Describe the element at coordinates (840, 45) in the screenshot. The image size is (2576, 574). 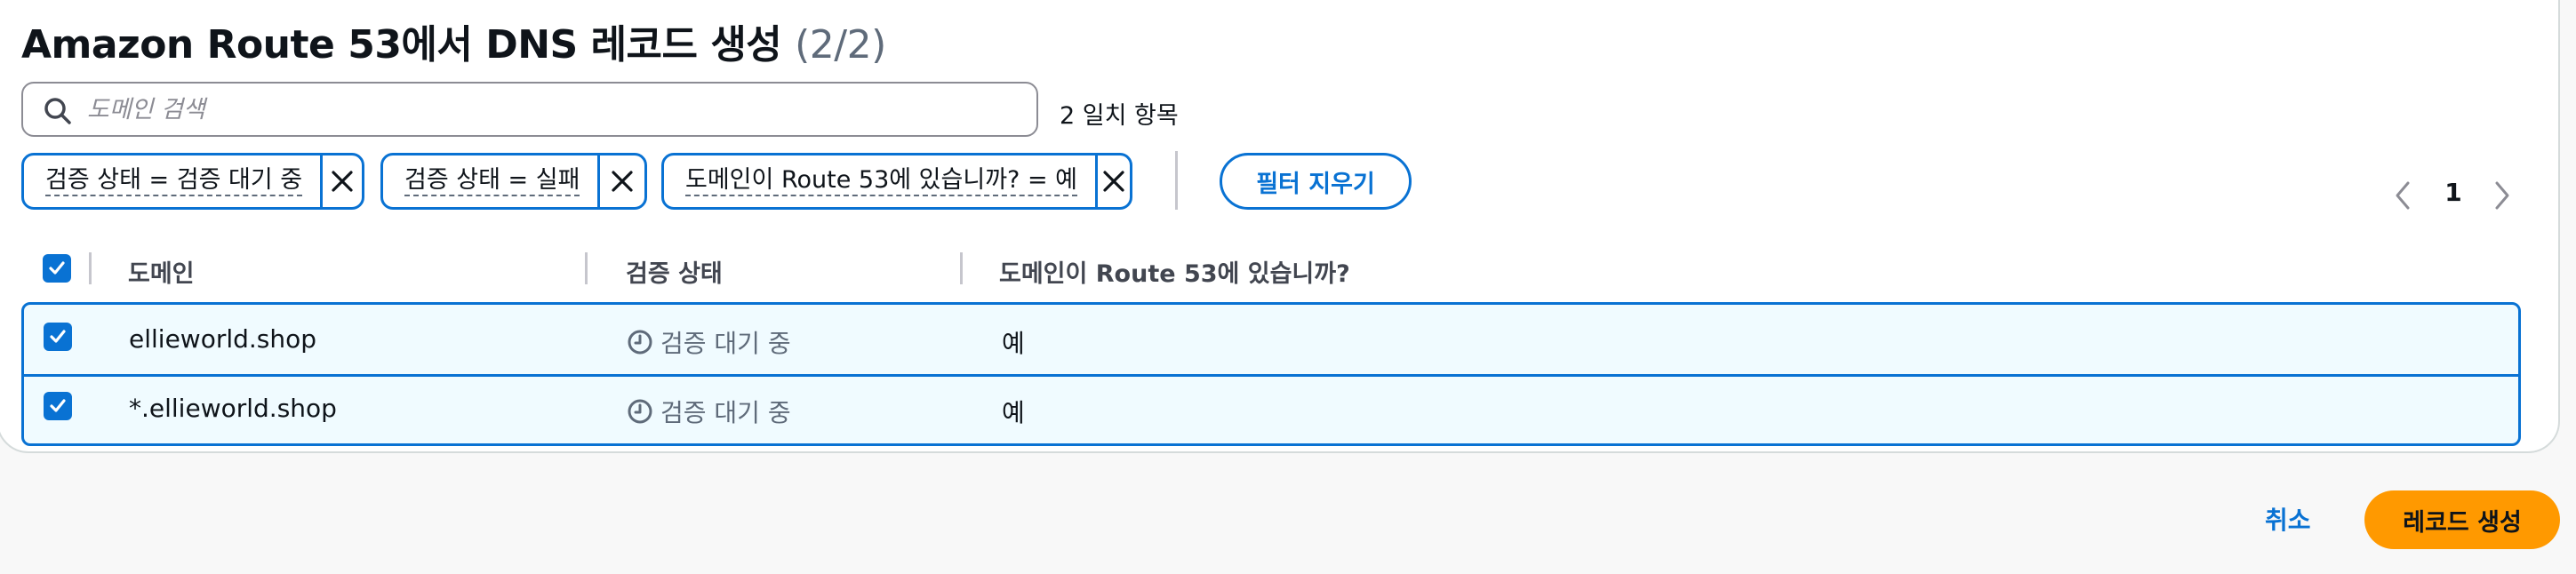
I see `selection-count: (2/2)` at that location.